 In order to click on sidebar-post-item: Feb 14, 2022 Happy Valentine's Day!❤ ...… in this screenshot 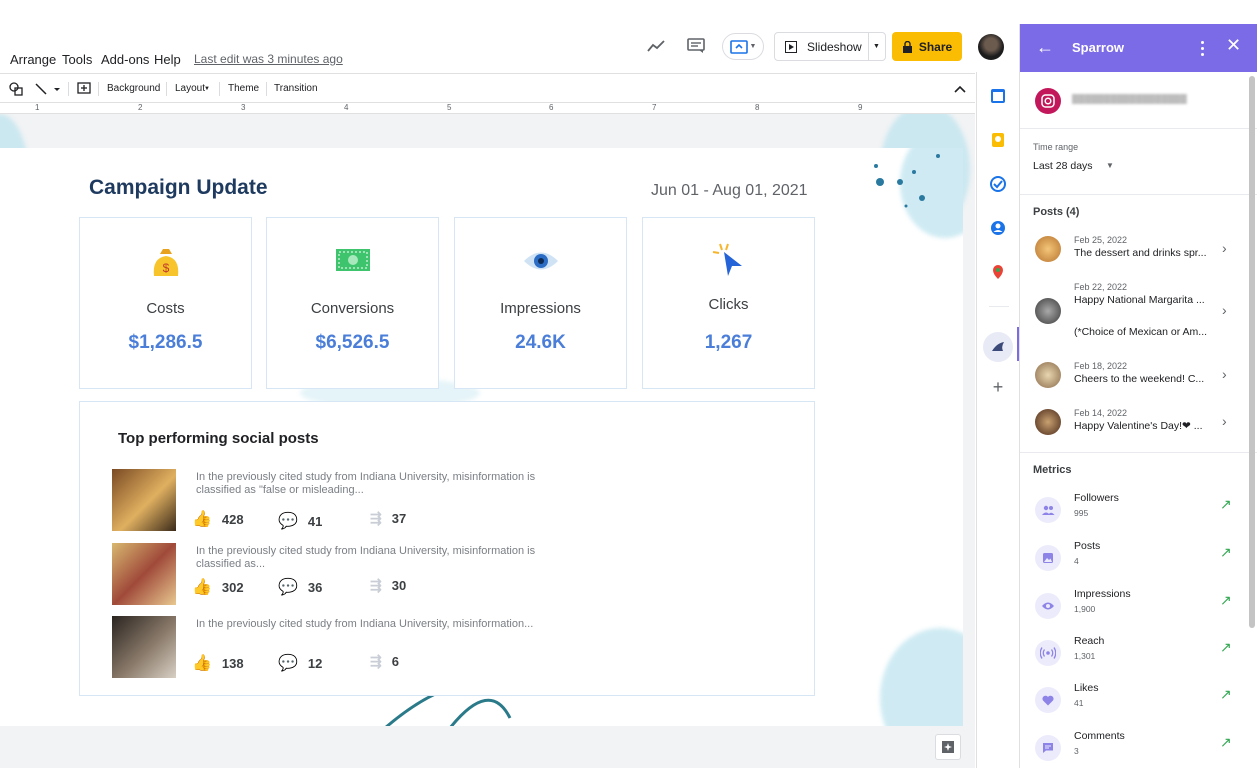, I will do `click(1138, 429)`.